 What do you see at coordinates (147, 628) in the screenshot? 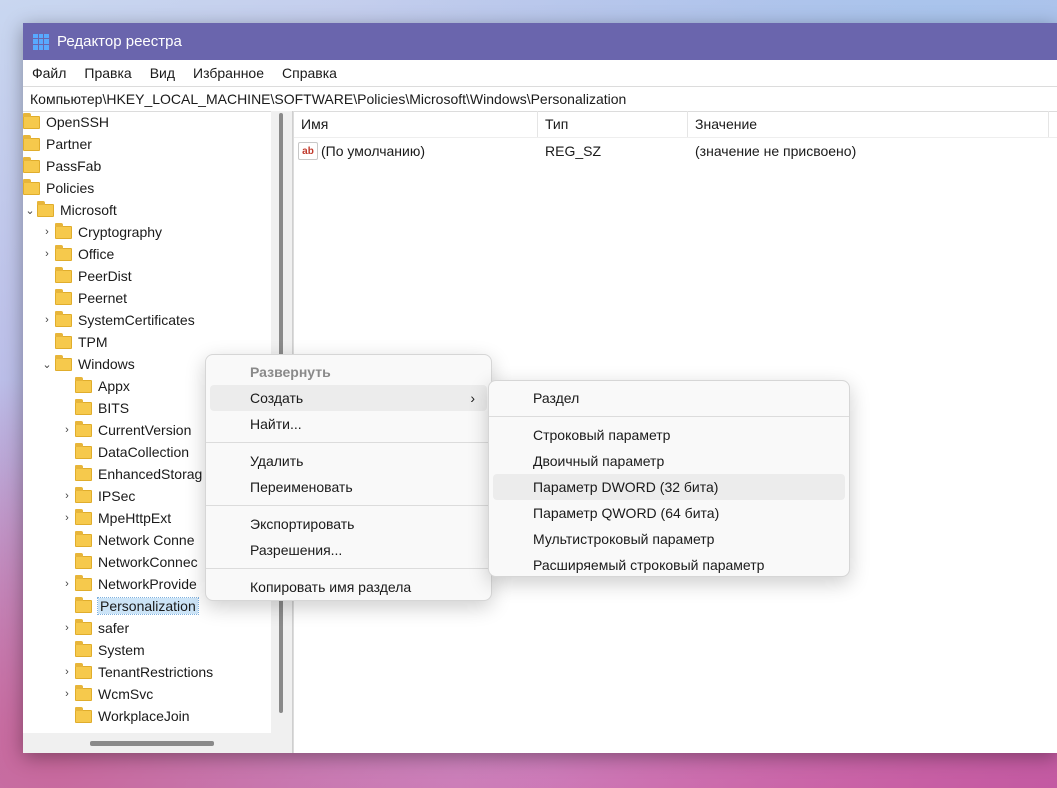
I see `tree-item-safer: › safer` at bounding box center [147, 628].